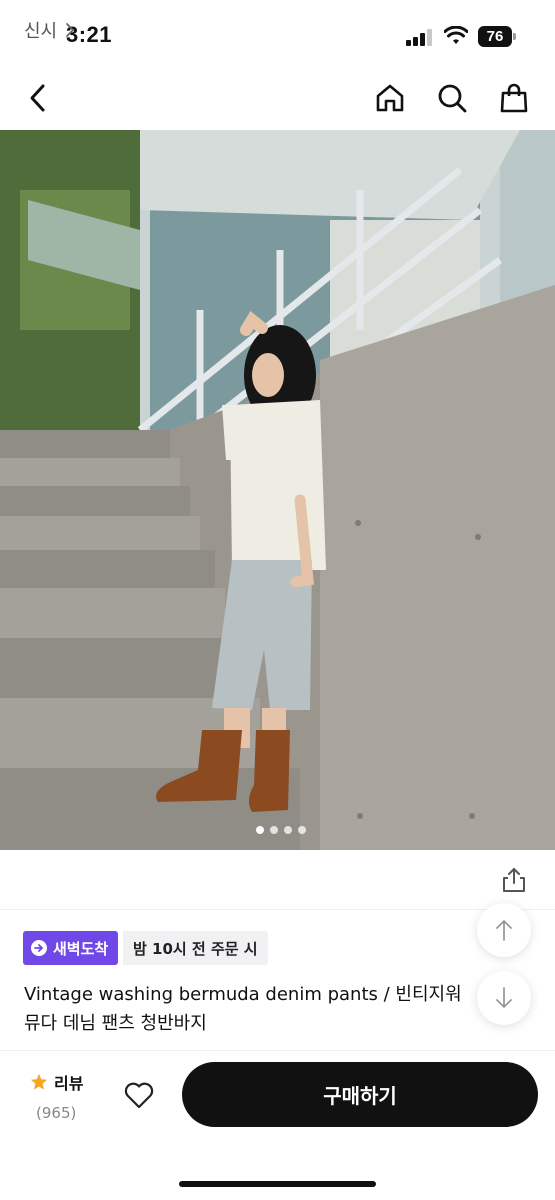  I want to click on search-button, so click(452, 98).